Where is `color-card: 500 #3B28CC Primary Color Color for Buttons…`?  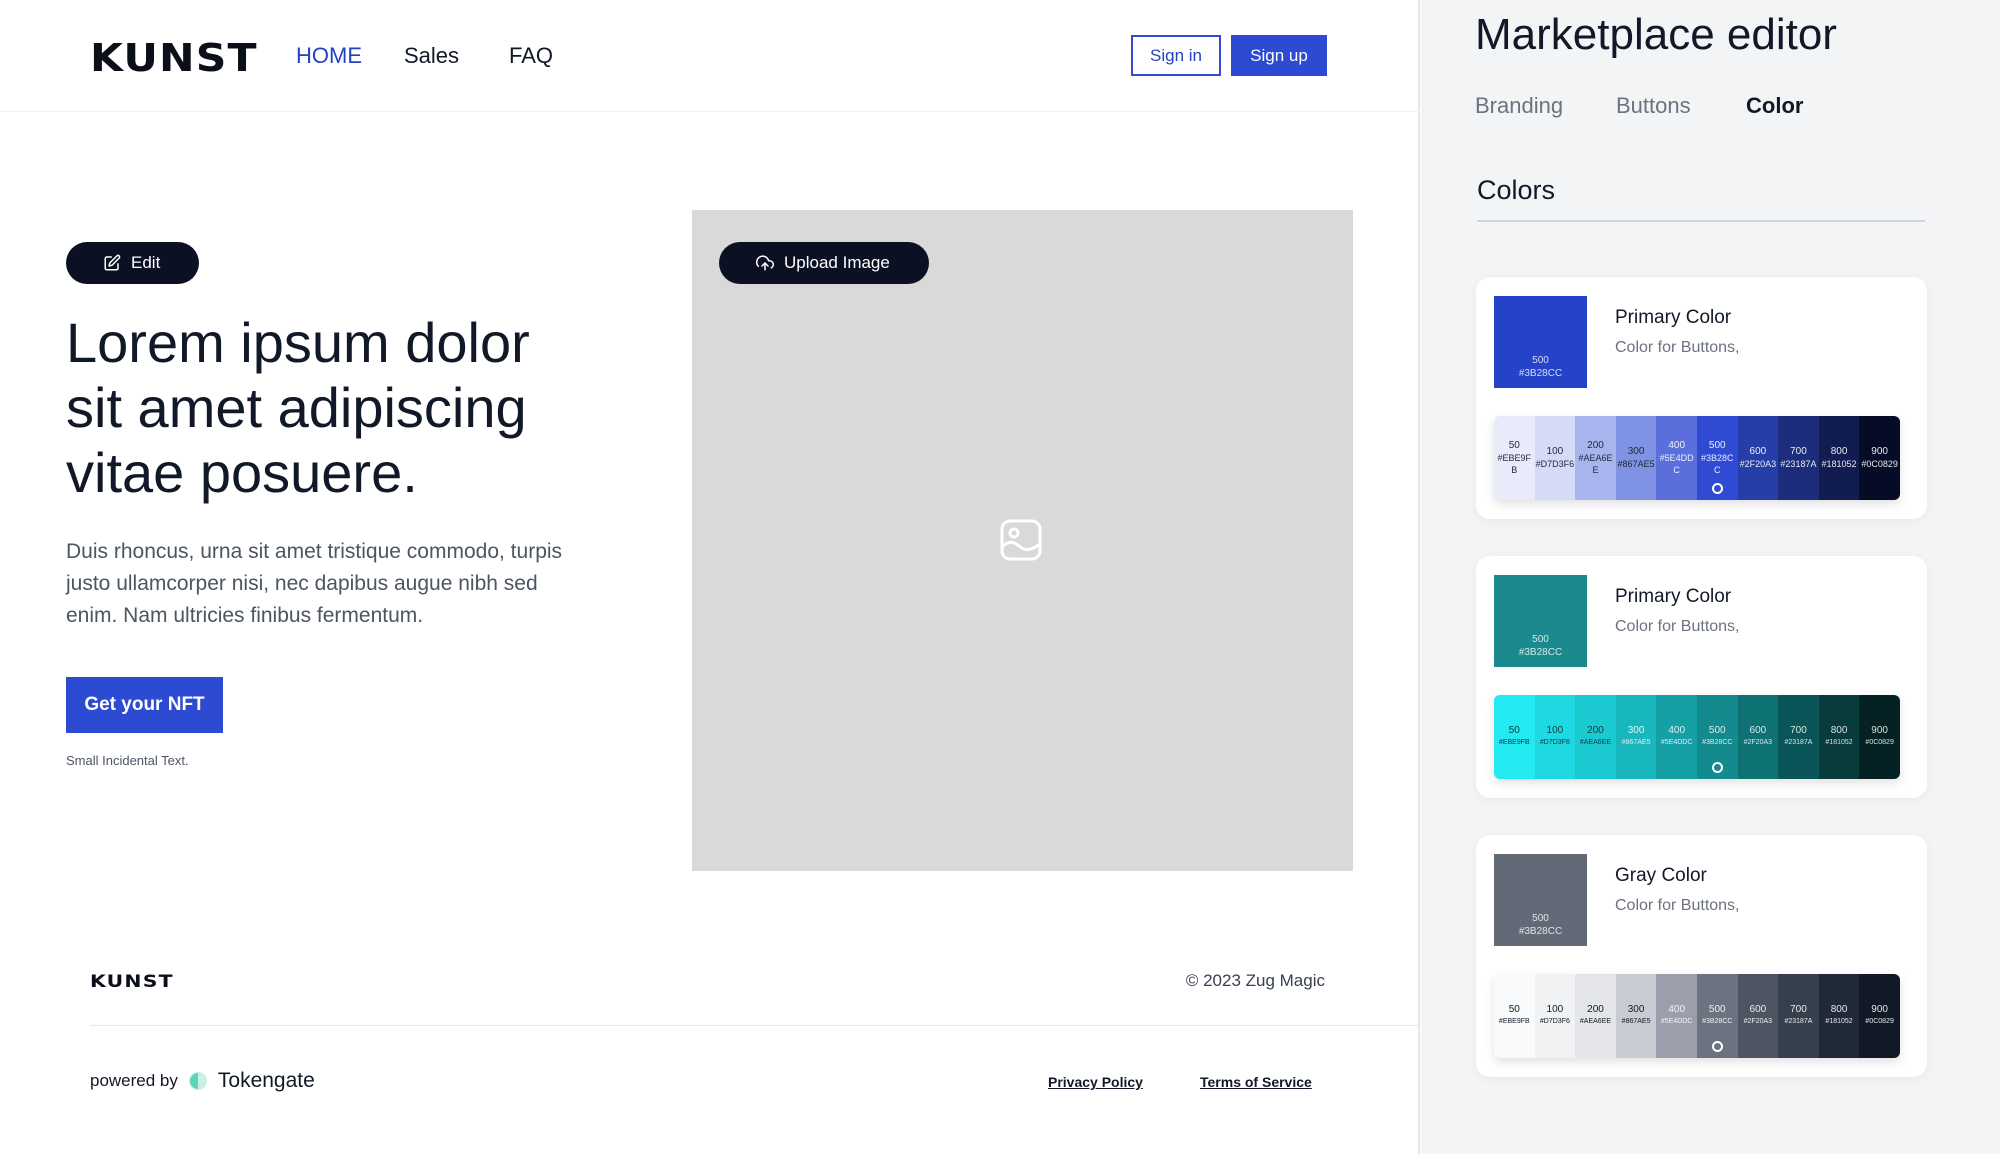
color-card: 500 #3B28CC Primary Color Color for Buttons… is located at coordinates (1701, 677).